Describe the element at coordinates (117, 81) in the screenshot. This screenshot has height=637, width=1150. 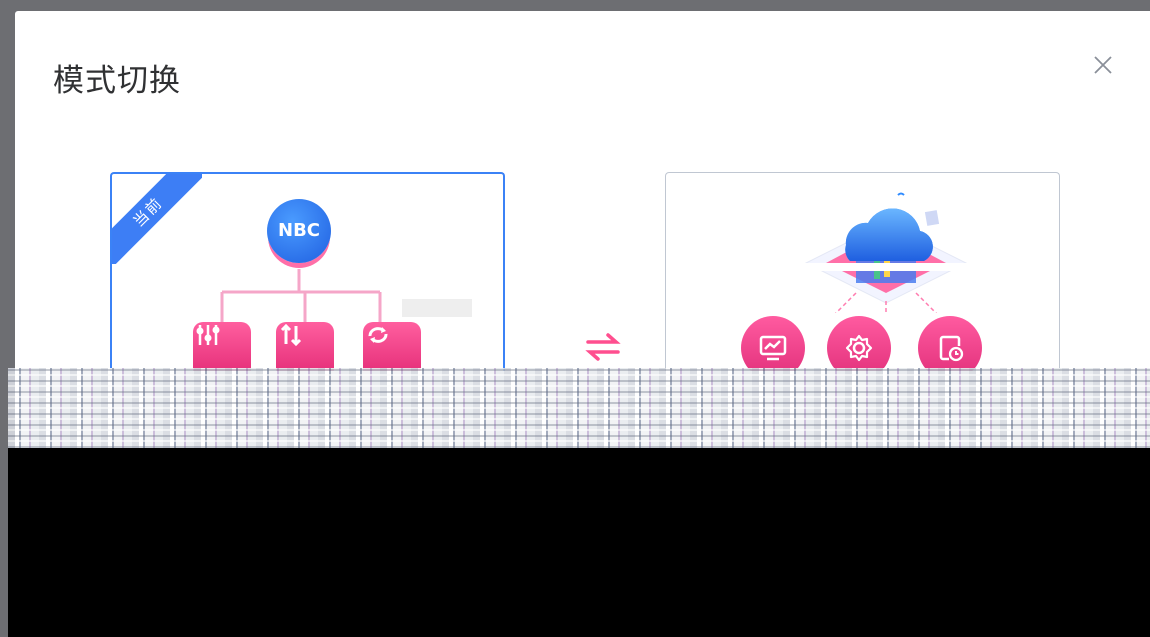
I see `dialog-title: 模式切换` at that location.